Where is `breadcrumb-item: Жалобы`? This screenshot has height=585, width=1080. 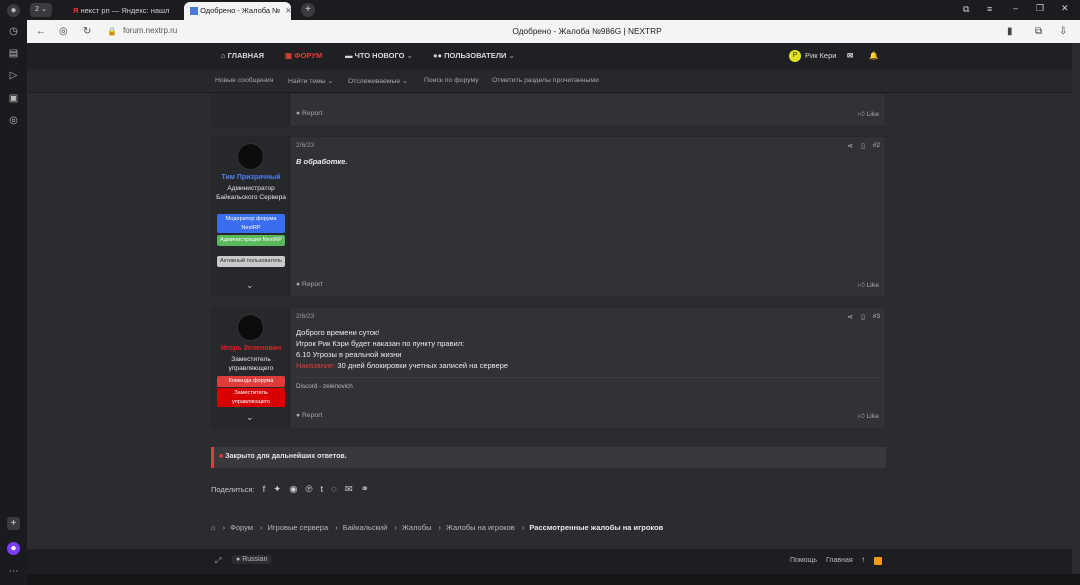
breadcrumb-item: Жалобы is located at coordinates (417, 527).